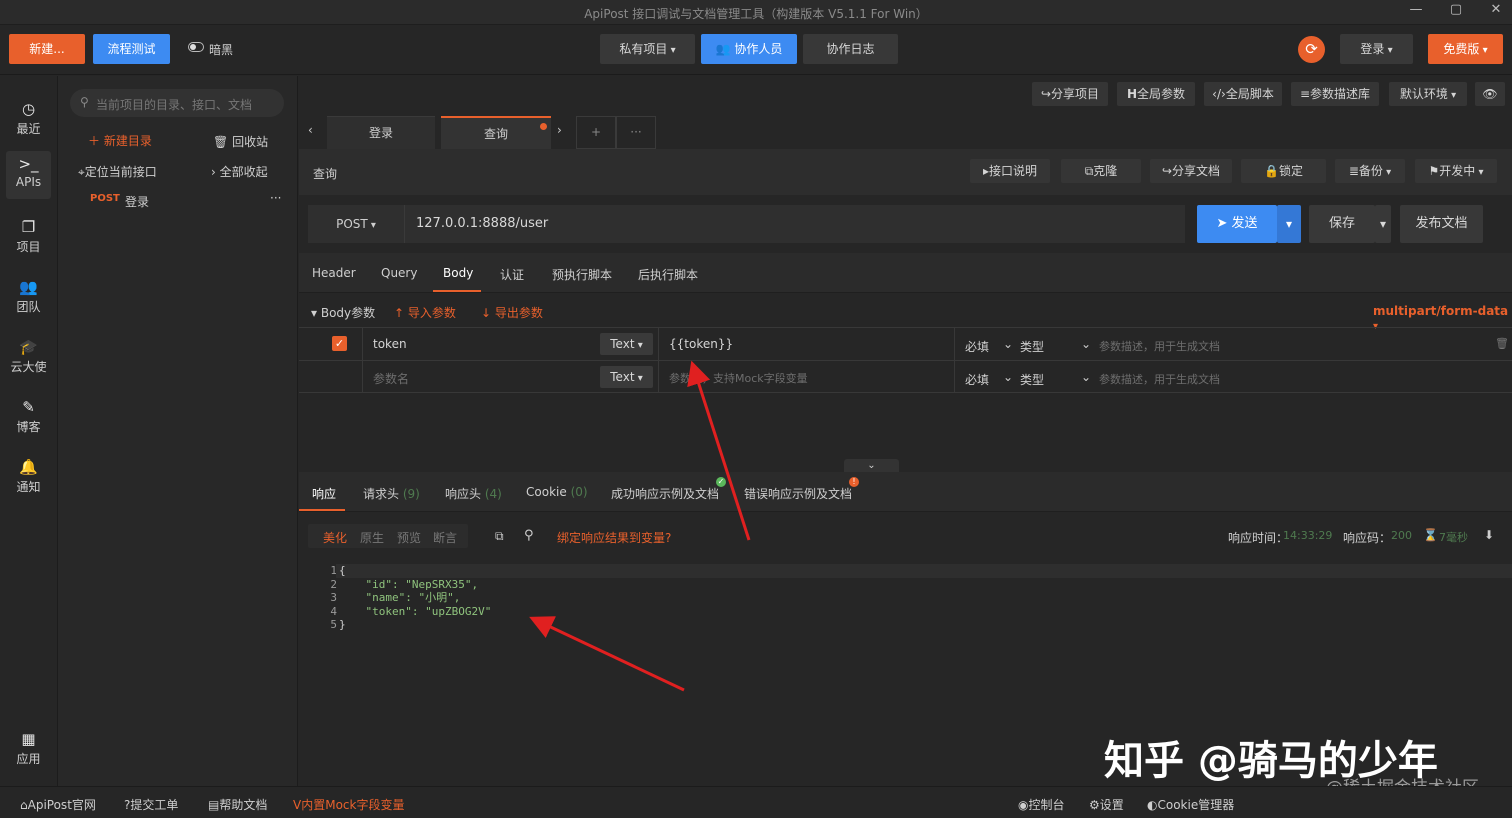 This screenshot has width=1512, height=818. Describe the element at coordinates (316, 313) in the screenshot. I see `caret-down-icon: ▾` at that location.